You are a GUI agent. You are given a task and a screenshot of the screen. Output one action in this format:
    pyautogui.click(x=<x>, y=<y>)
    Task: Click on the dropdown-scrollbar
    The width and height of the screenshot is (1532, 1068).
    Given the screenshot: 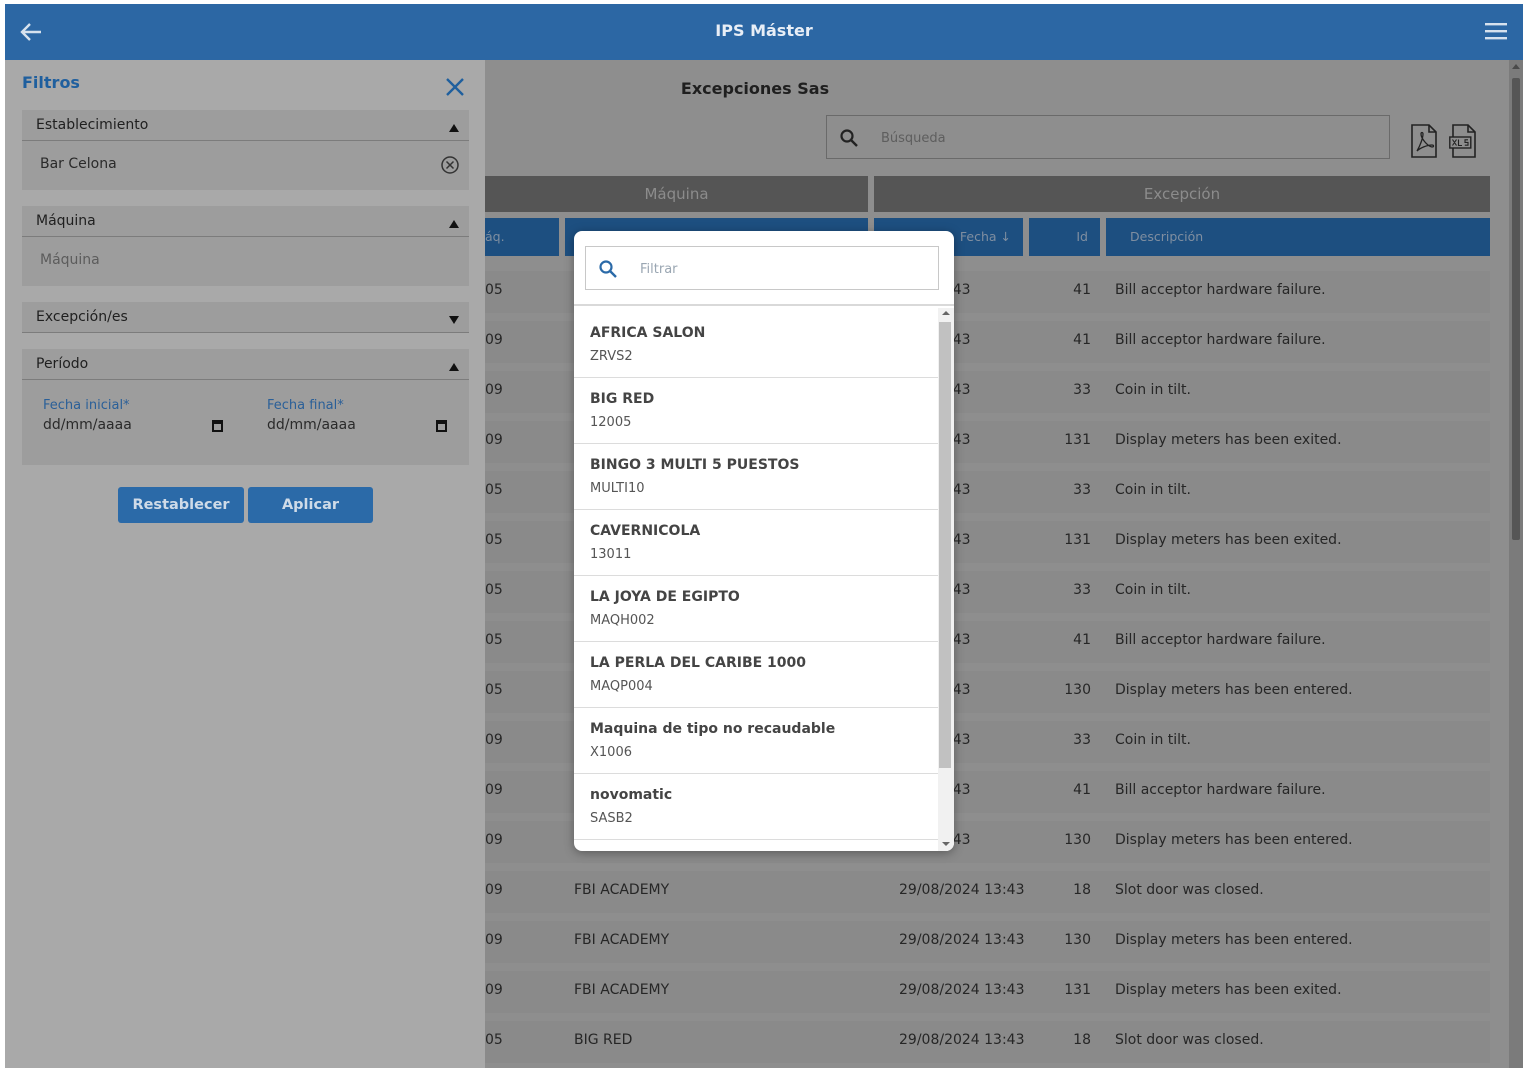 What is the action you would take?
    pyautogui.click(x=946, y=579)
    